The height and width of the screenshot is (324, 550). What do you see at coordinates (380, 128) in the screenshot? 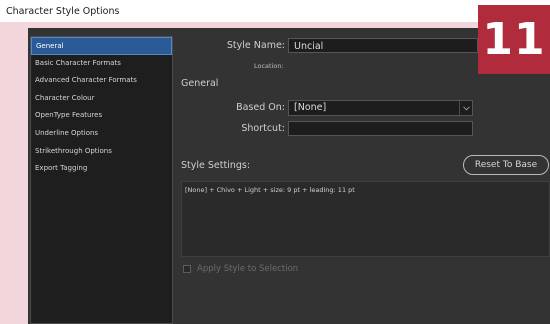
I see `shortcut-input` at bounding box center [380, 128].